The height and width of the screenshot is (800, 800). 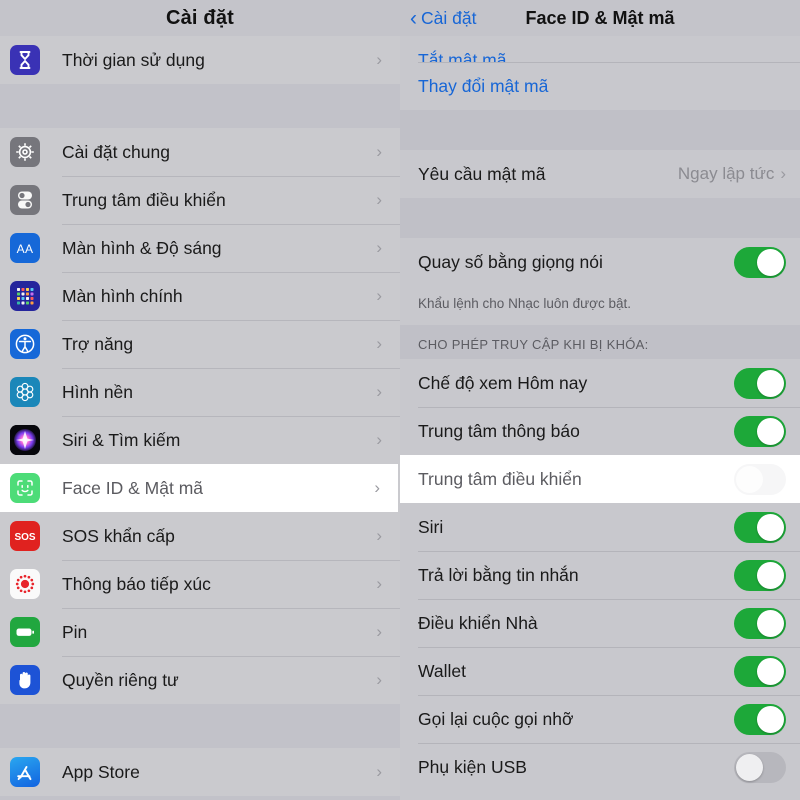 What do you see at coordinates (122, 295) in the screenshot?
I see `sidebar-item-label: Màn hình chính` at bounding box center [122, 295].